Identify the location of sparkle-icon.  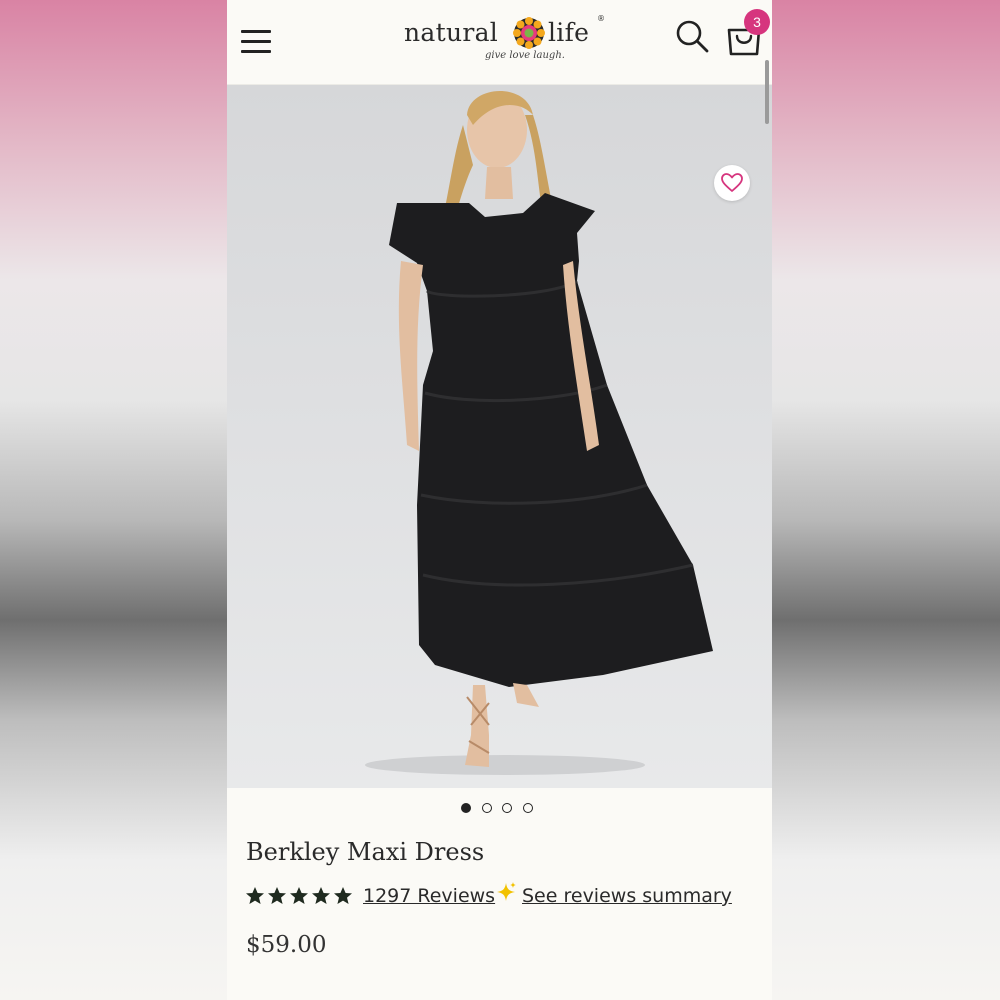
(506, 891).